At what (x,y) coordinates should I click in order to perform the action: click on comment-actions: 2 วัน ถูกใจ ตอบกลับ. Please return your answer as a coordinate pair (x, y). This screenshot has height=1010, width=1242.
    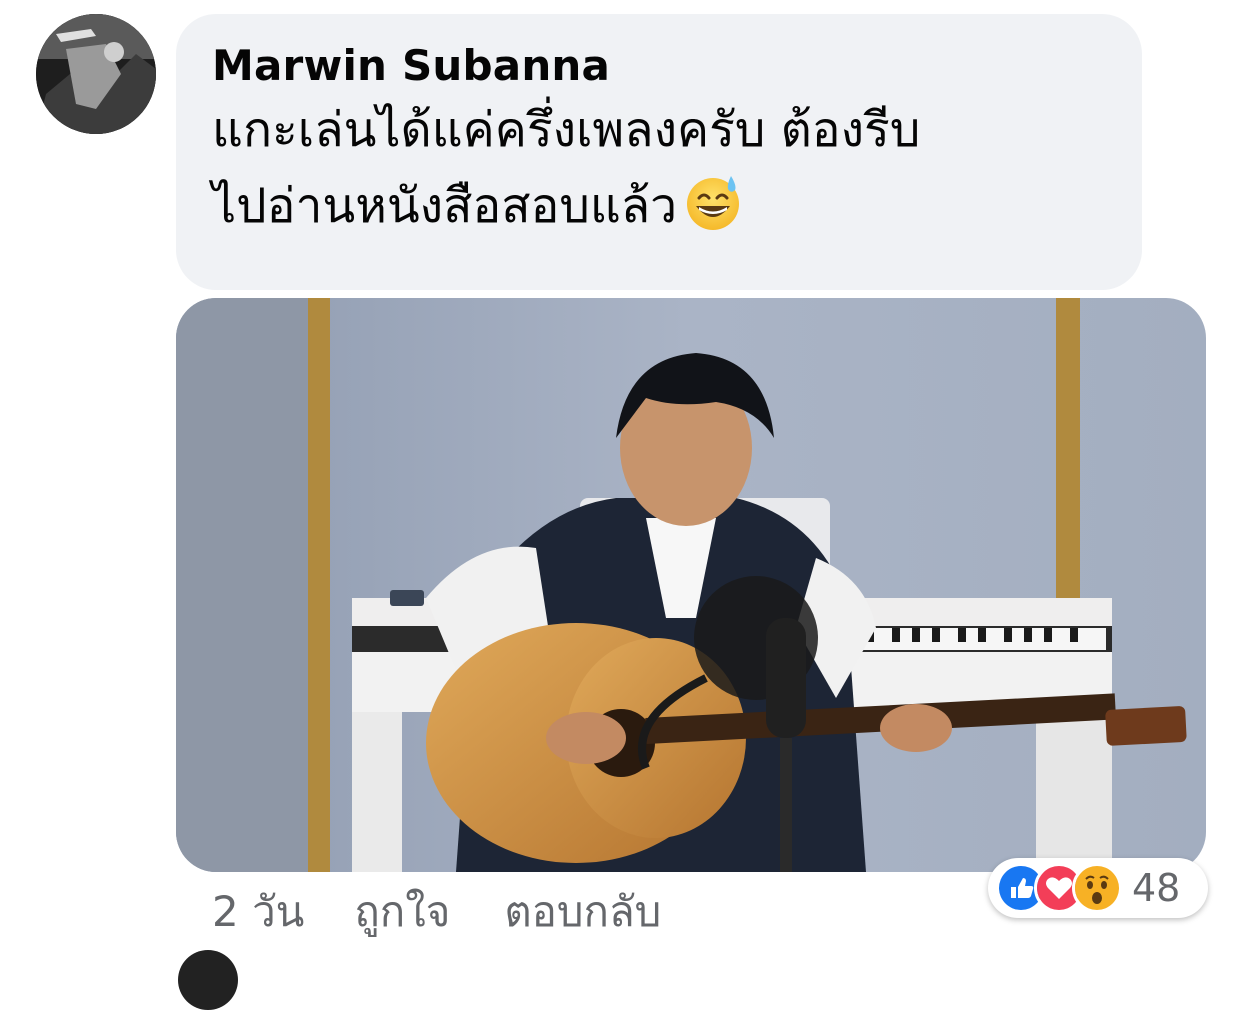
    Looking at the image, I should click on (463, 912).